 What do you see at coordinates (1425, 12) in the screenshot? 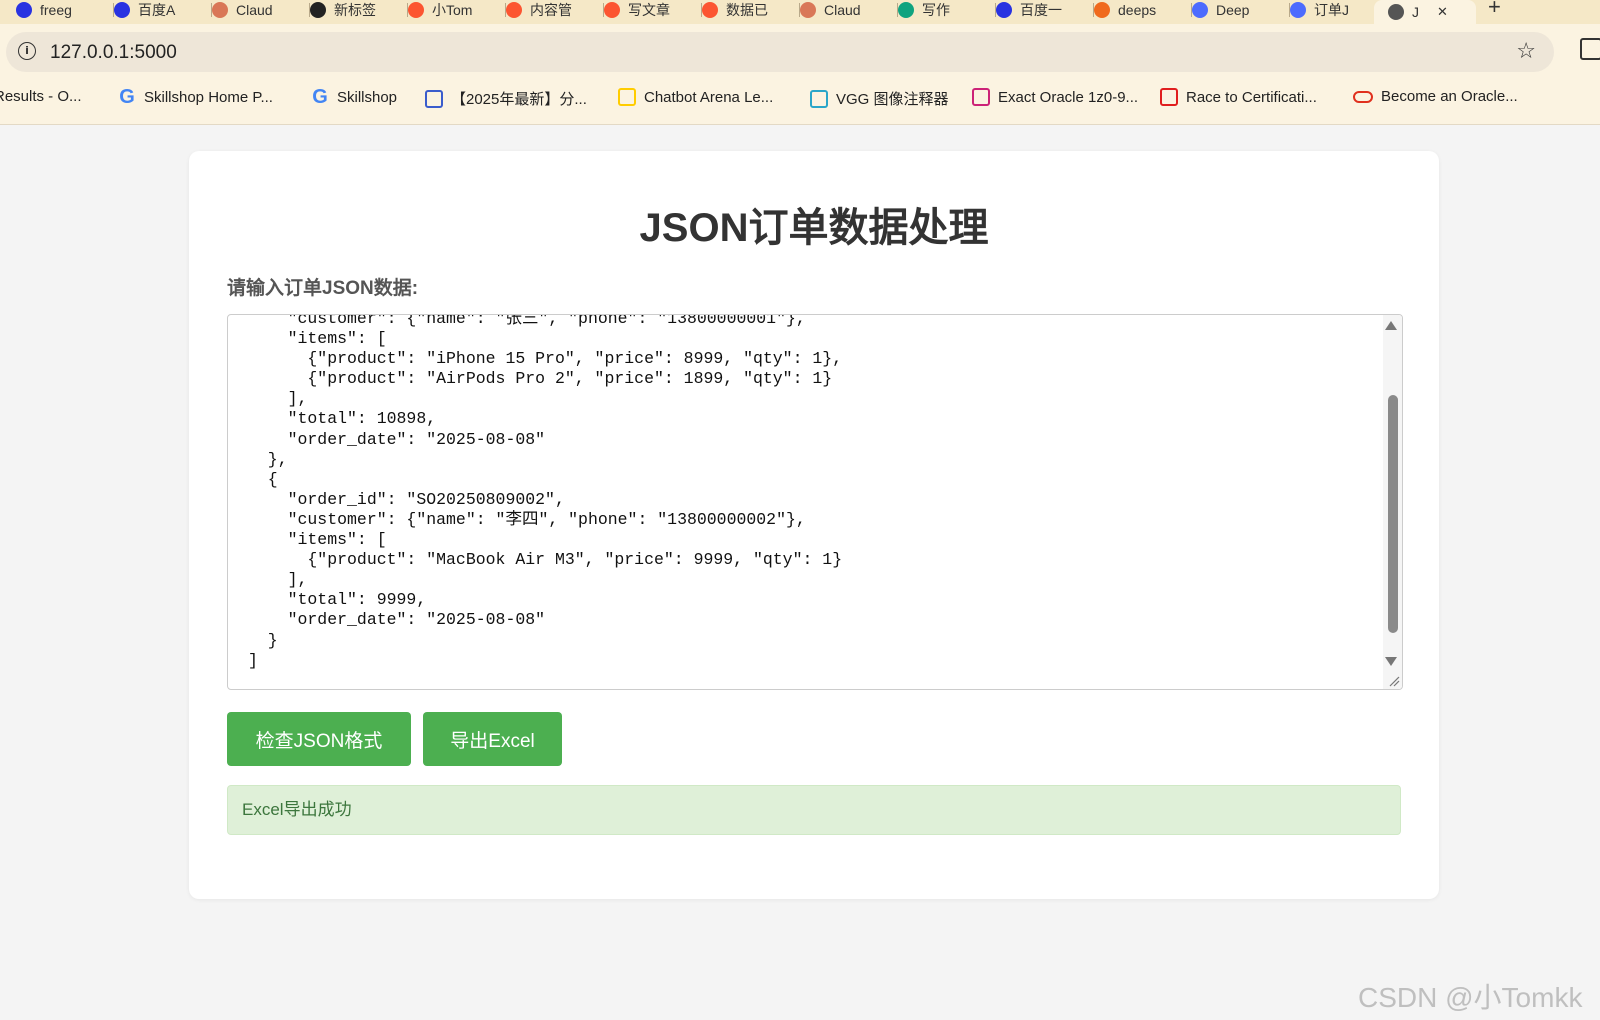
I see `browser-tab: J ✕` at bounding box center [1425, 12].